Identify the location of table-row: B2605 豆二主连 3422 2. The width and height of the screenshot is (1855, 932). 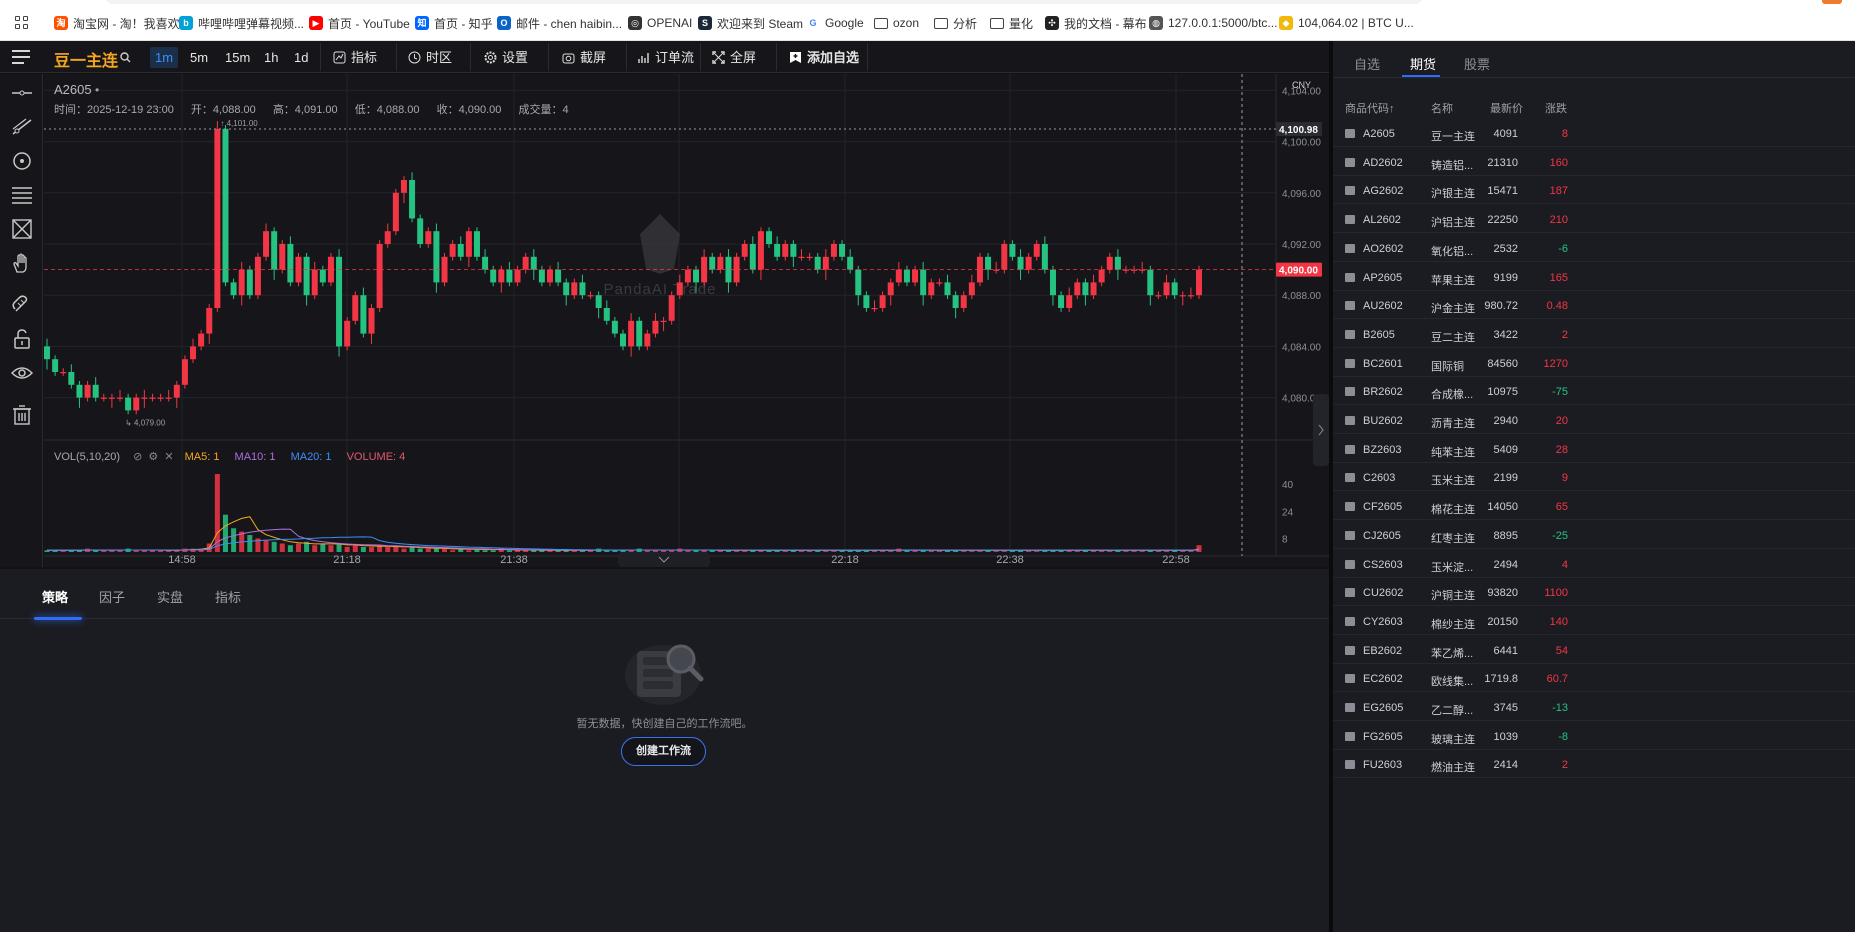
(1594, 334).